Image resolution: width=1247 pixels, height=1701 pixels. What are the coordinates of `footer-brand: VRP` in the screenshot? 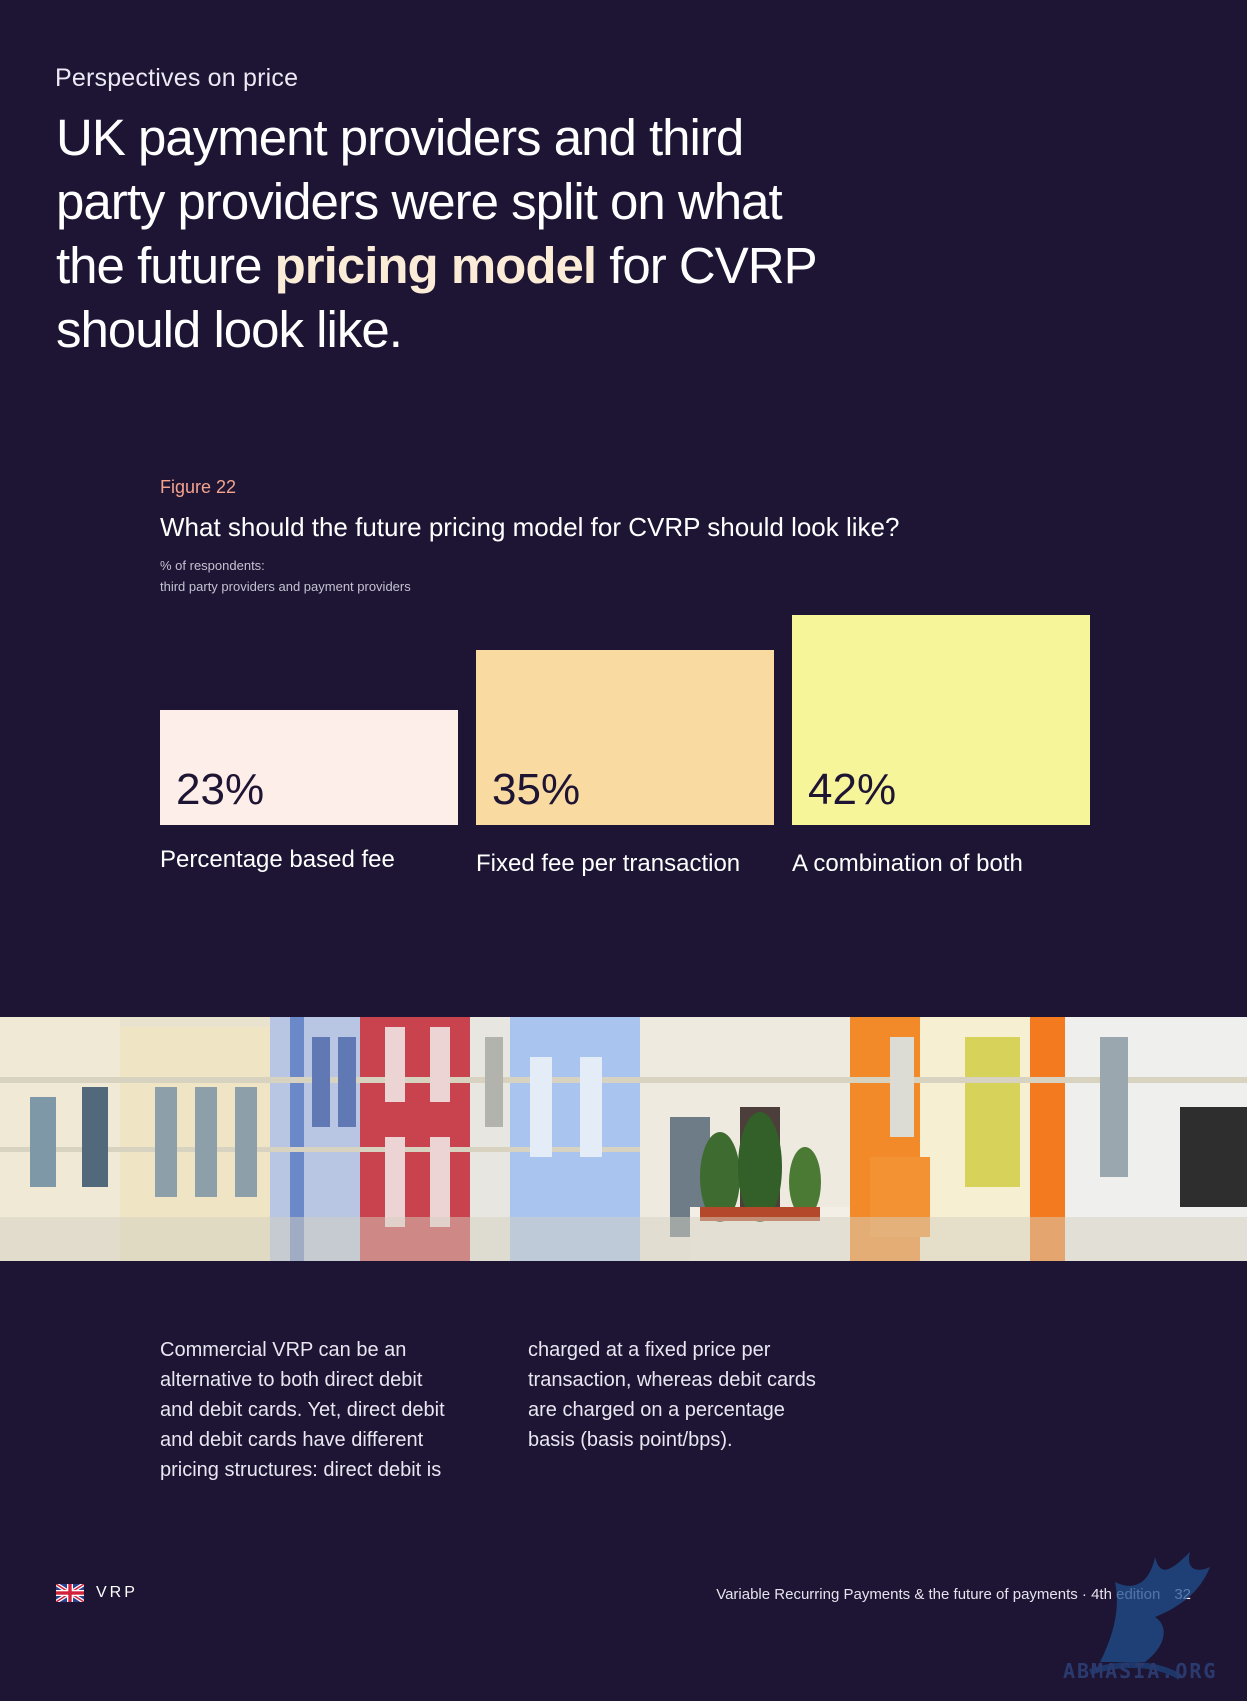 It's located at (97, 1593).